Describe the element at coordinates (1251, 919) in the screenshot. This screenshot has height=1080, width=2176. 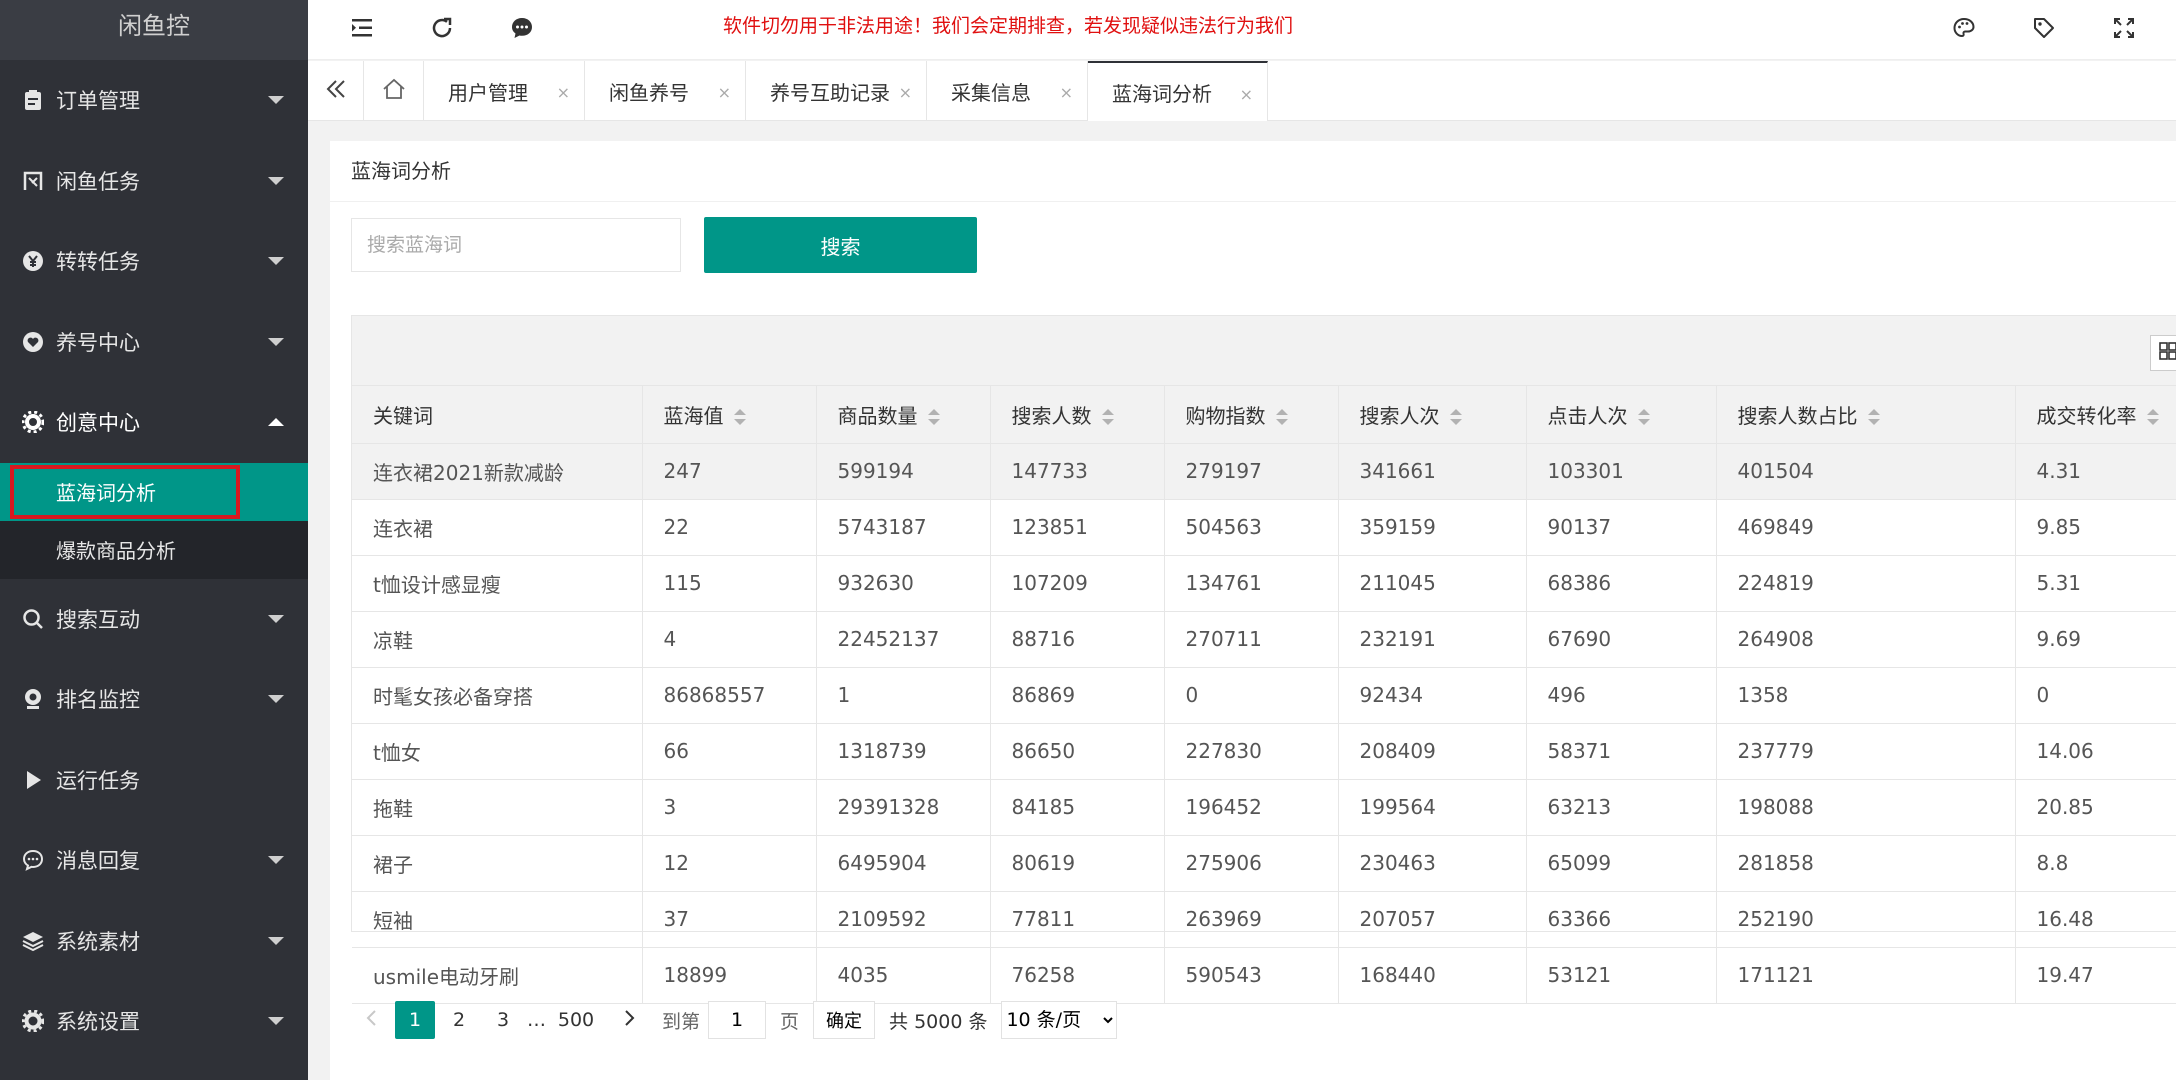
I see `table-cell: 263969` at that location.